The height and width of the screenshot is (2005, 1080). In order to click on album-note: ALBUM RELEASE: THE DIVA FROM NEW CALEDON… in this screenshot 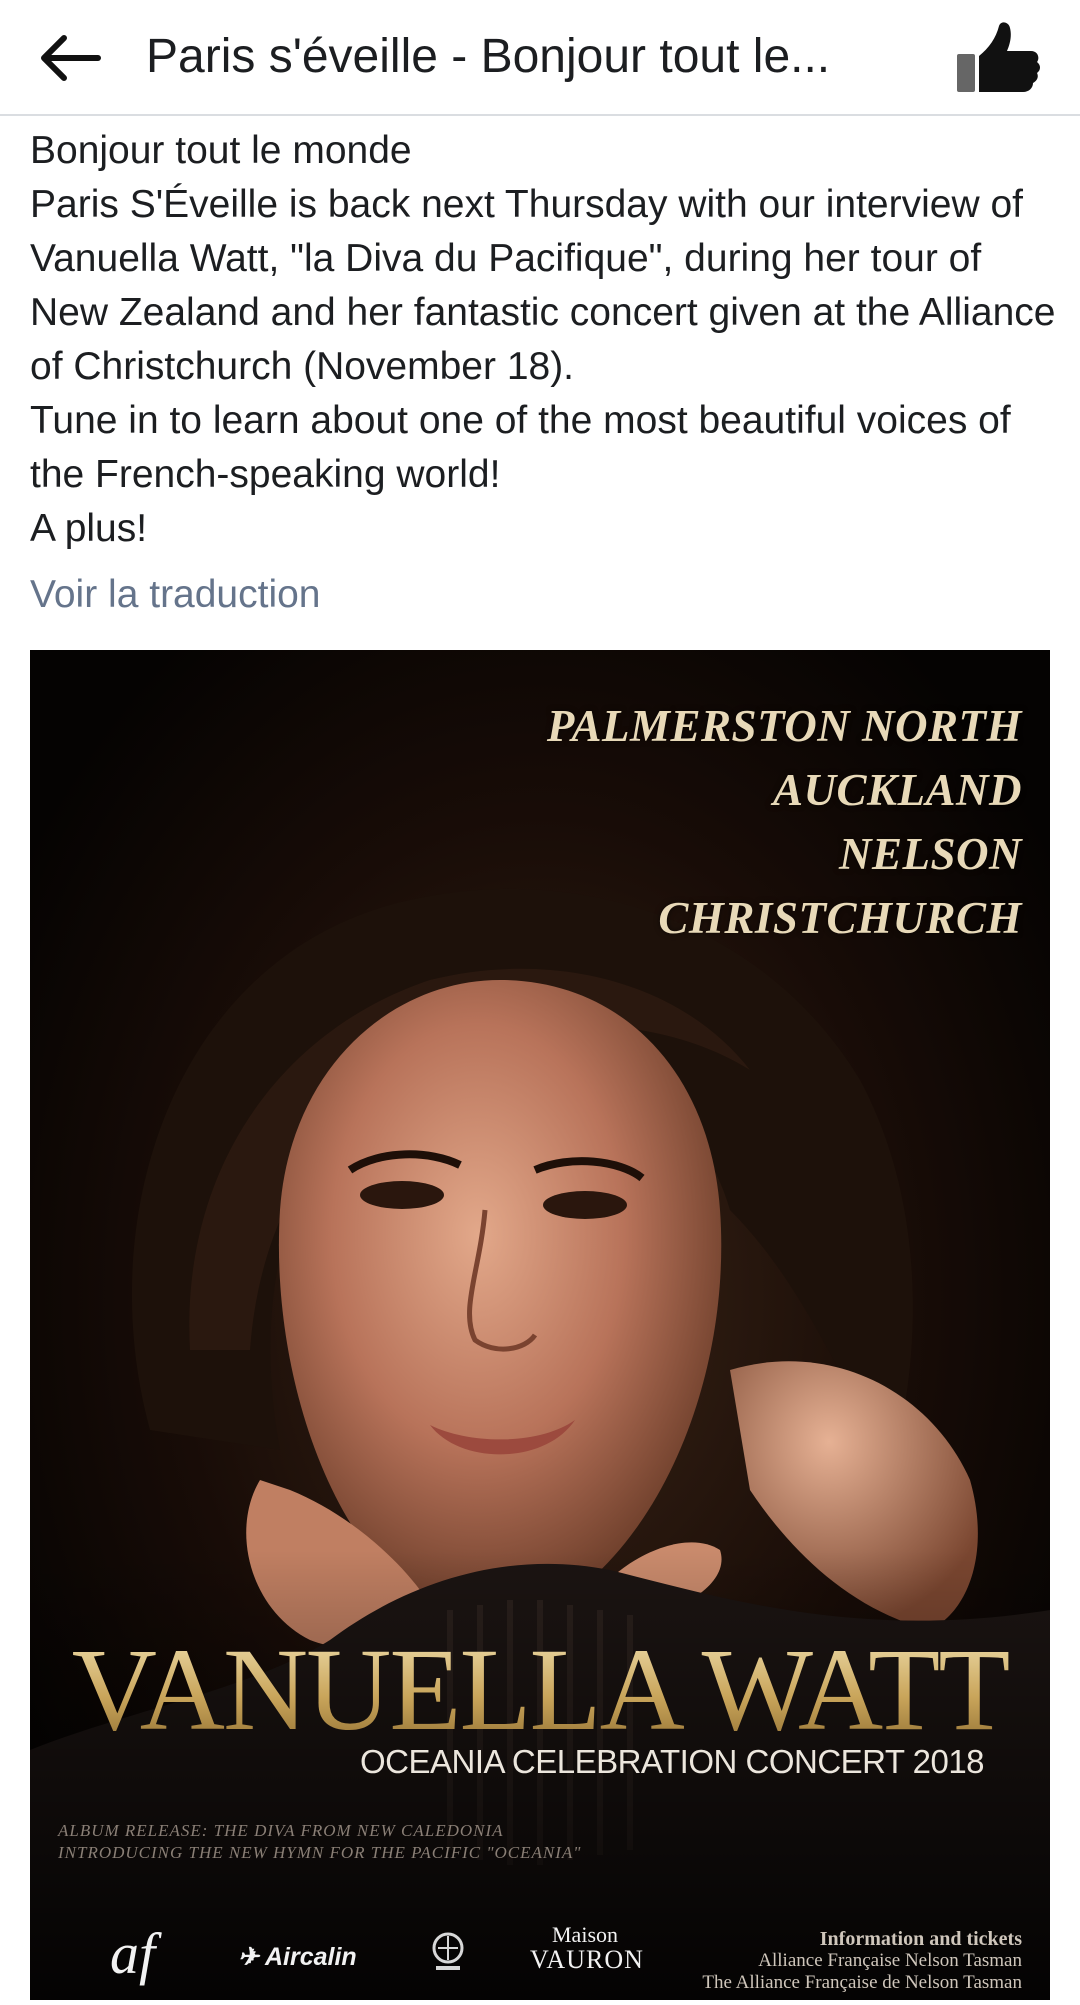, I will do `click(508, 1842)`.